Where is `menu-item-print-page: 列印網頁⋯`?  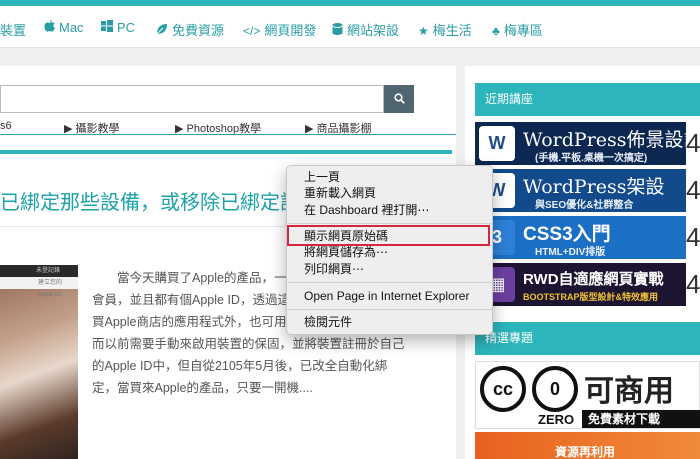 menu-item-print-page: 列印網頁⋯ is located at coordinates (334, 269).